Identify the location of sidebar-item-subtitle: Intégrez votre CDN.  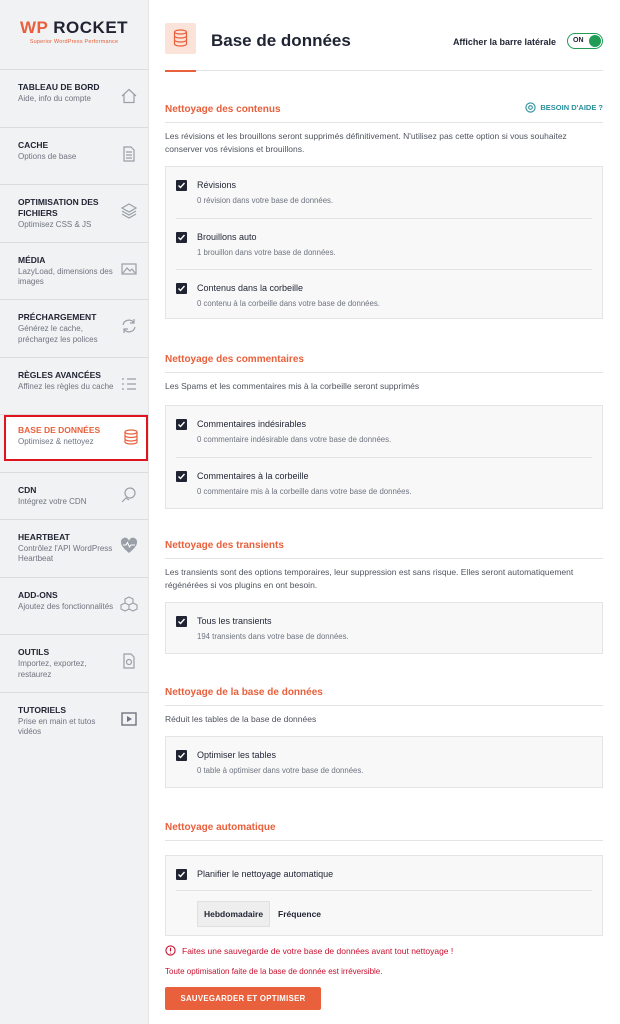
(52, 501).